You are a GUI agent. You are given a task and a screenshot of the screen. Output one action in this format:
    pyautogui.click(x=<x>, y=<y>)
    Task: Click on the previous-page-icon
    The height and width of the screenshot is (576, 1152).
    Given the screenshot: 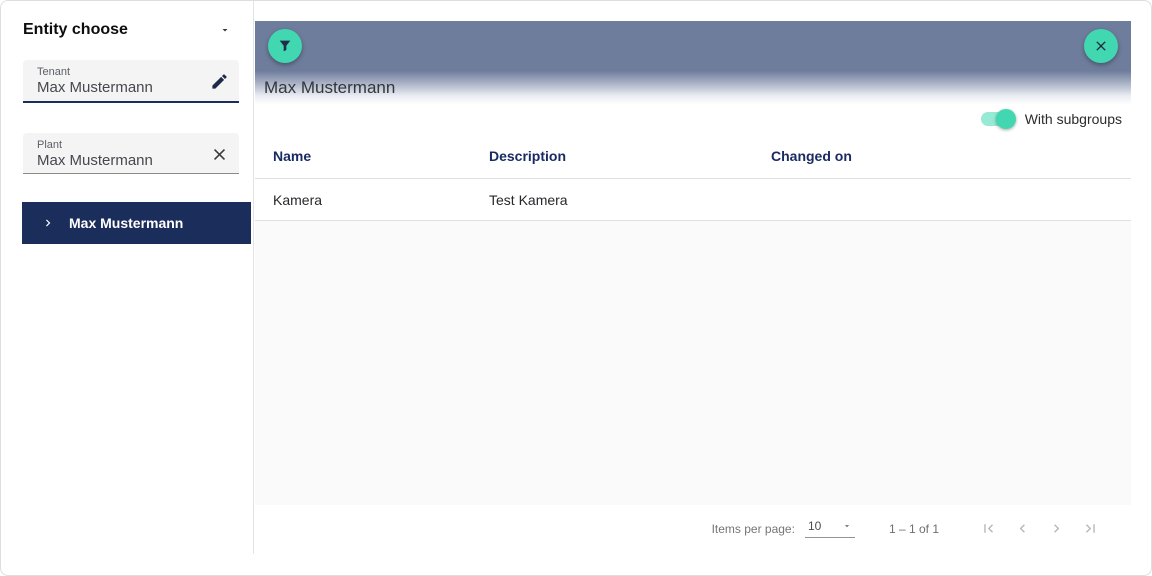 What is the action you would take?
    pyautogui.click(x=1022, y=528)
    